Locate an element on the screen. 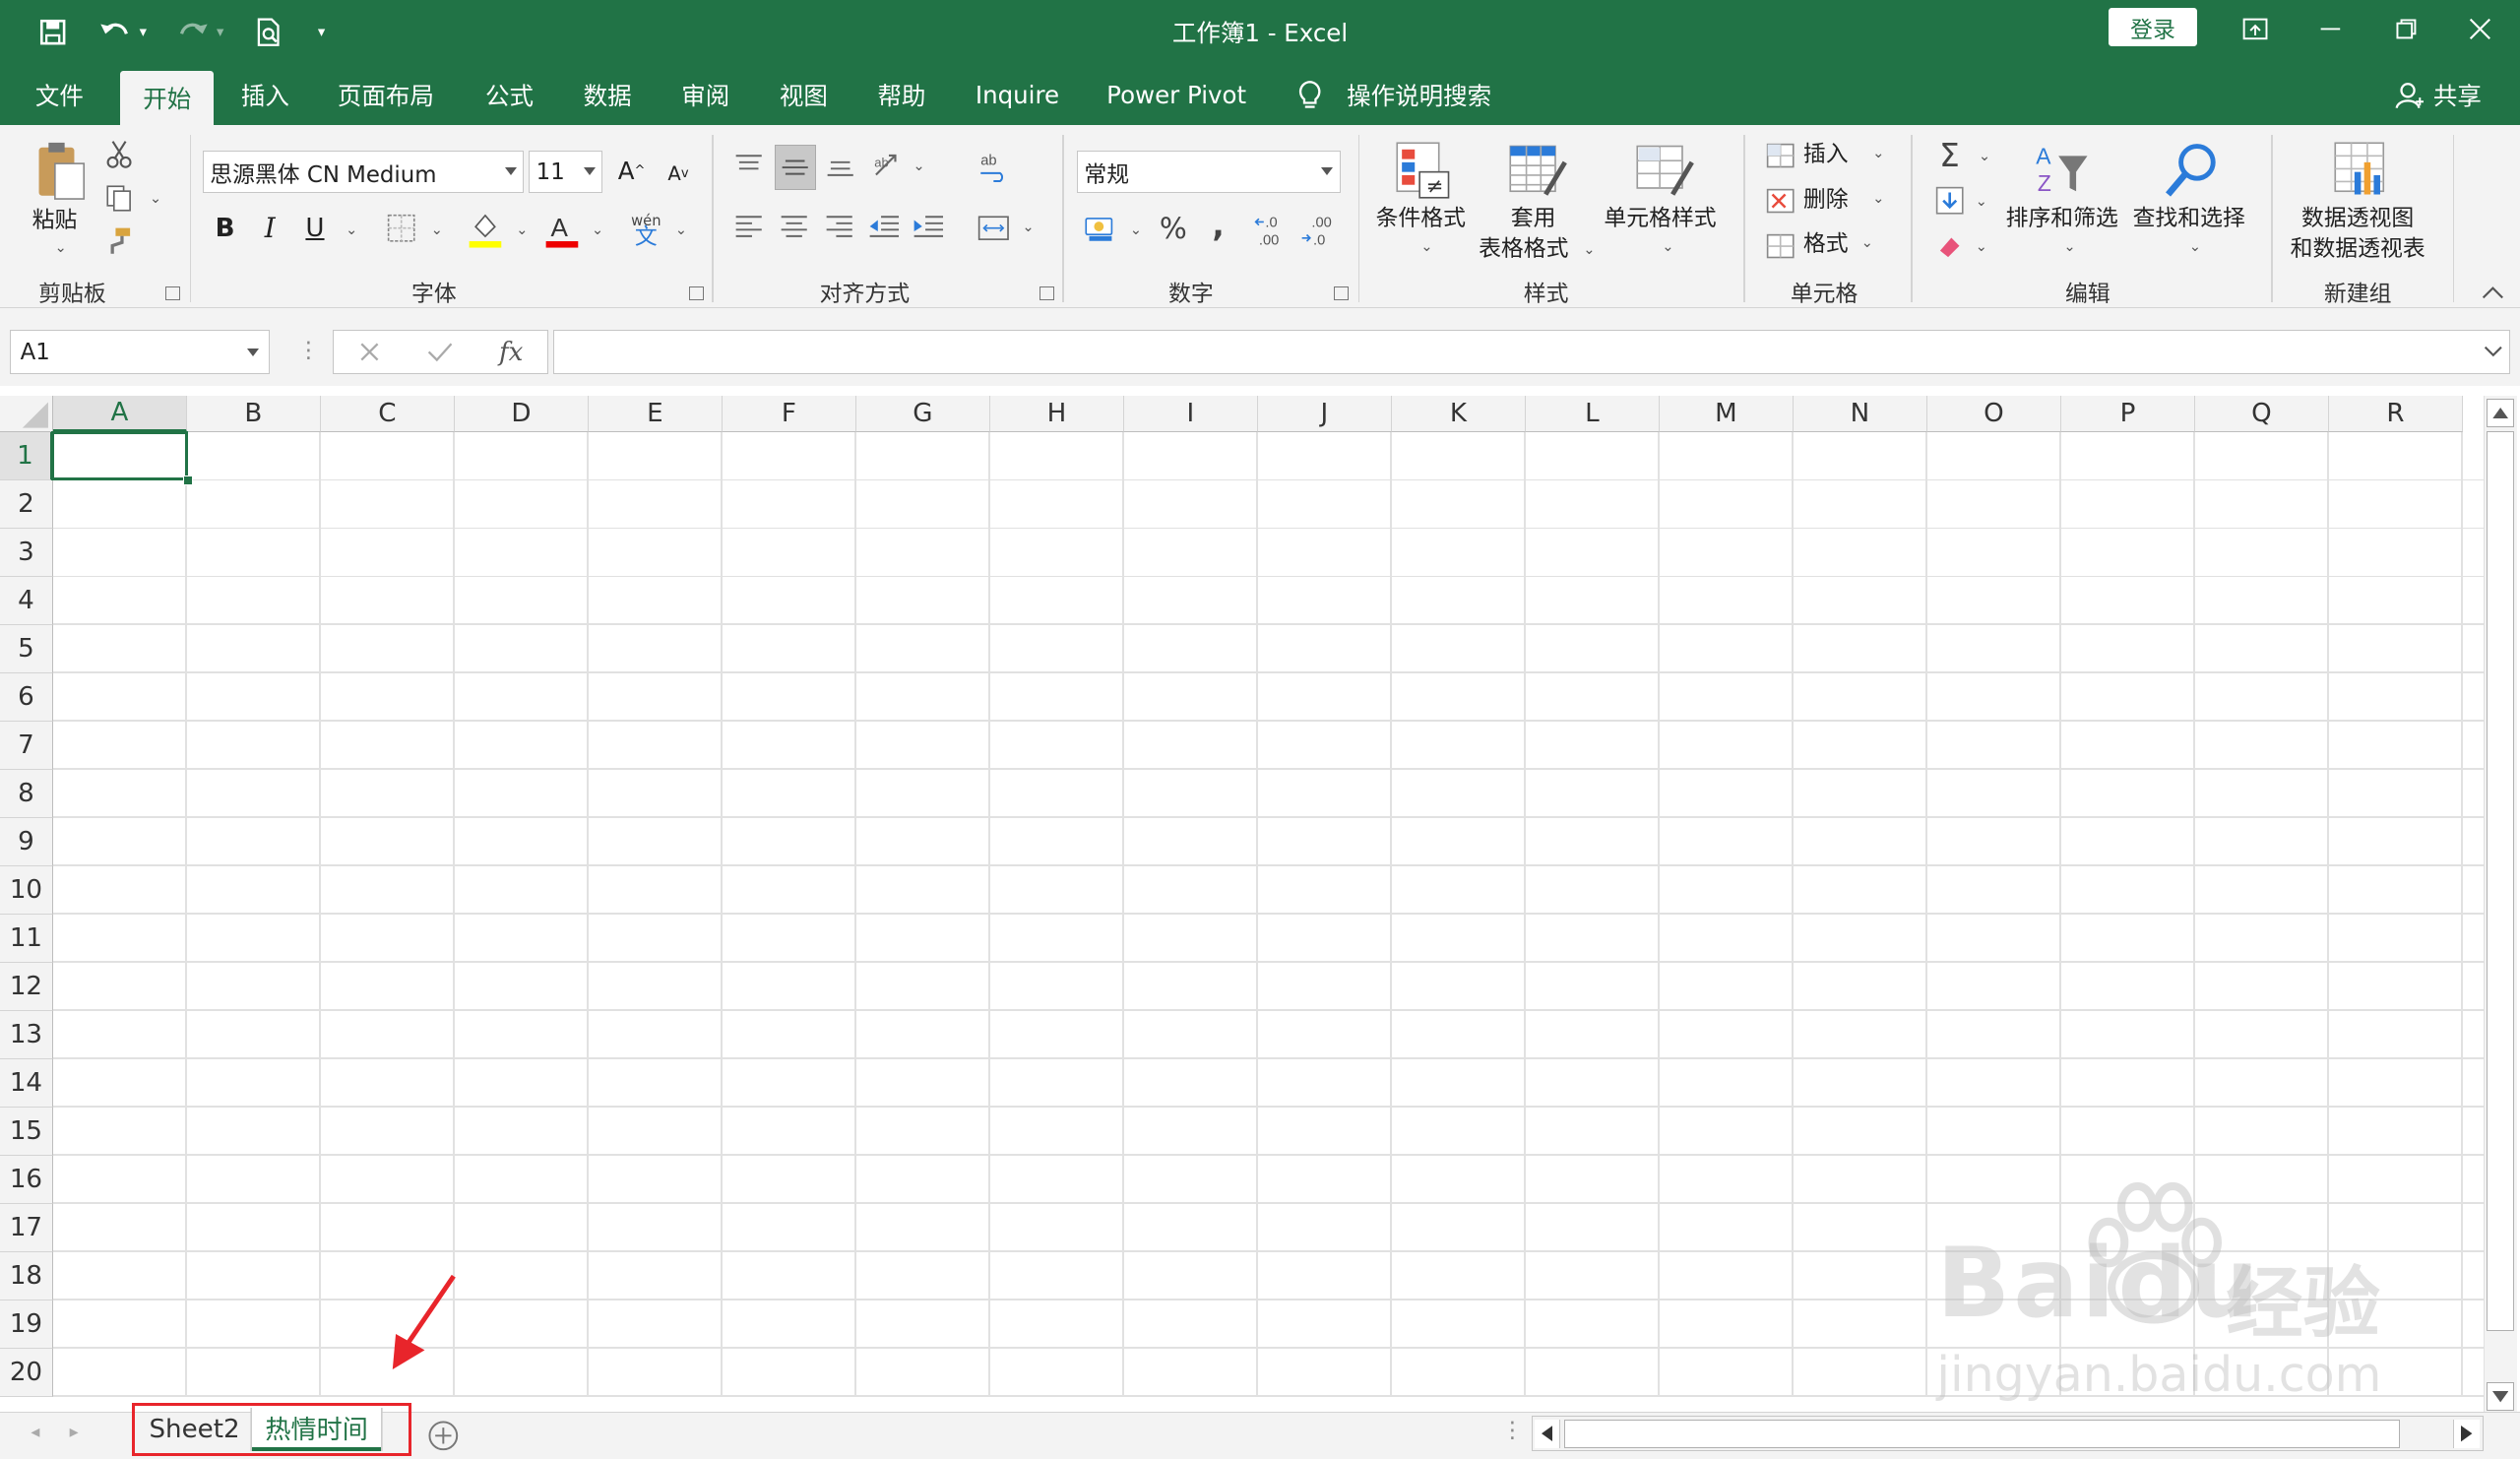 The height and width of the screenshot is (1459, 2520). column-header-q: Q is located at coordinates (2261, 414).